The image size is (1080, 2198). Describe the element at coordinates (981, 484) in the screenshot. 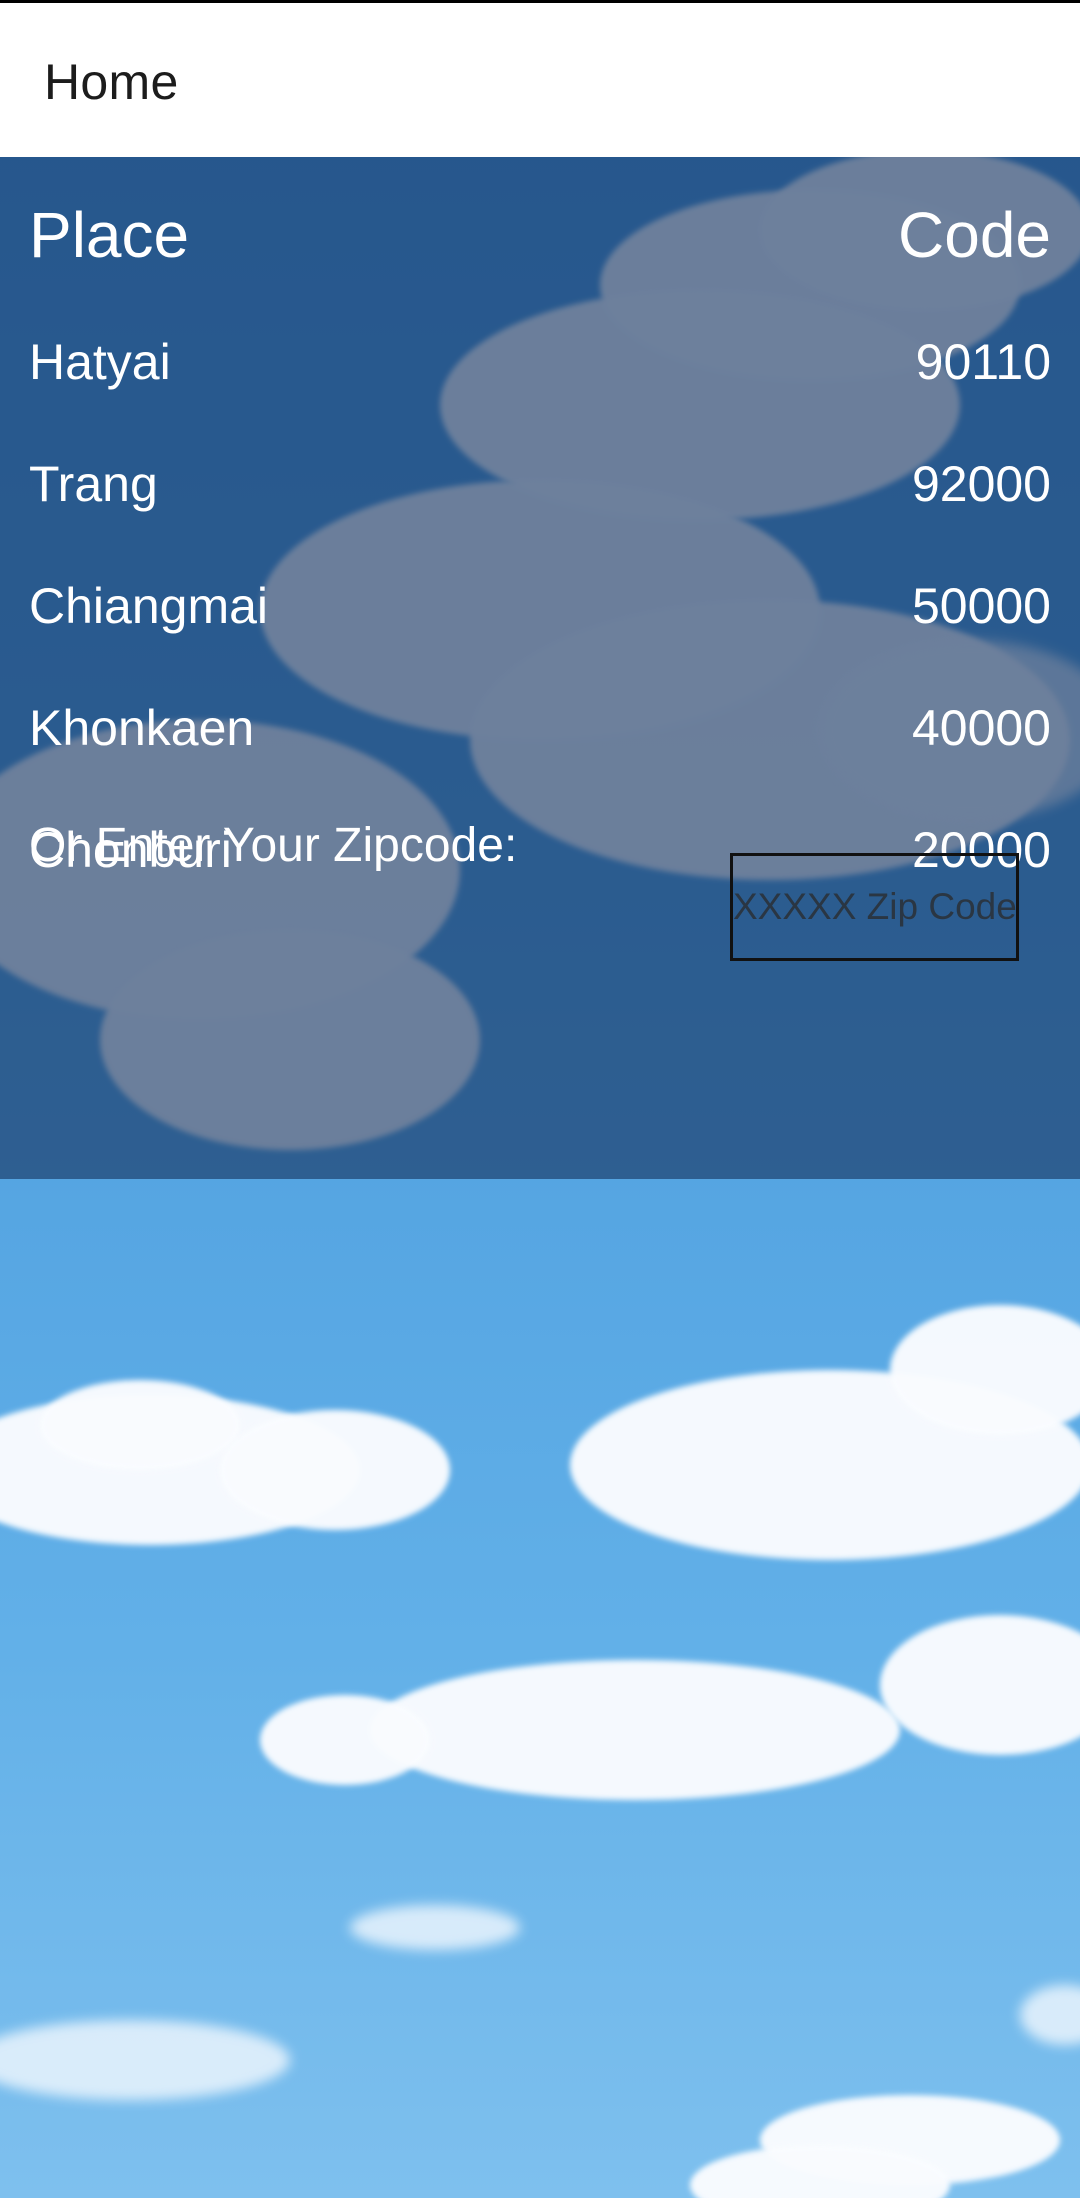

I see `zip-code: 92000` at that location.